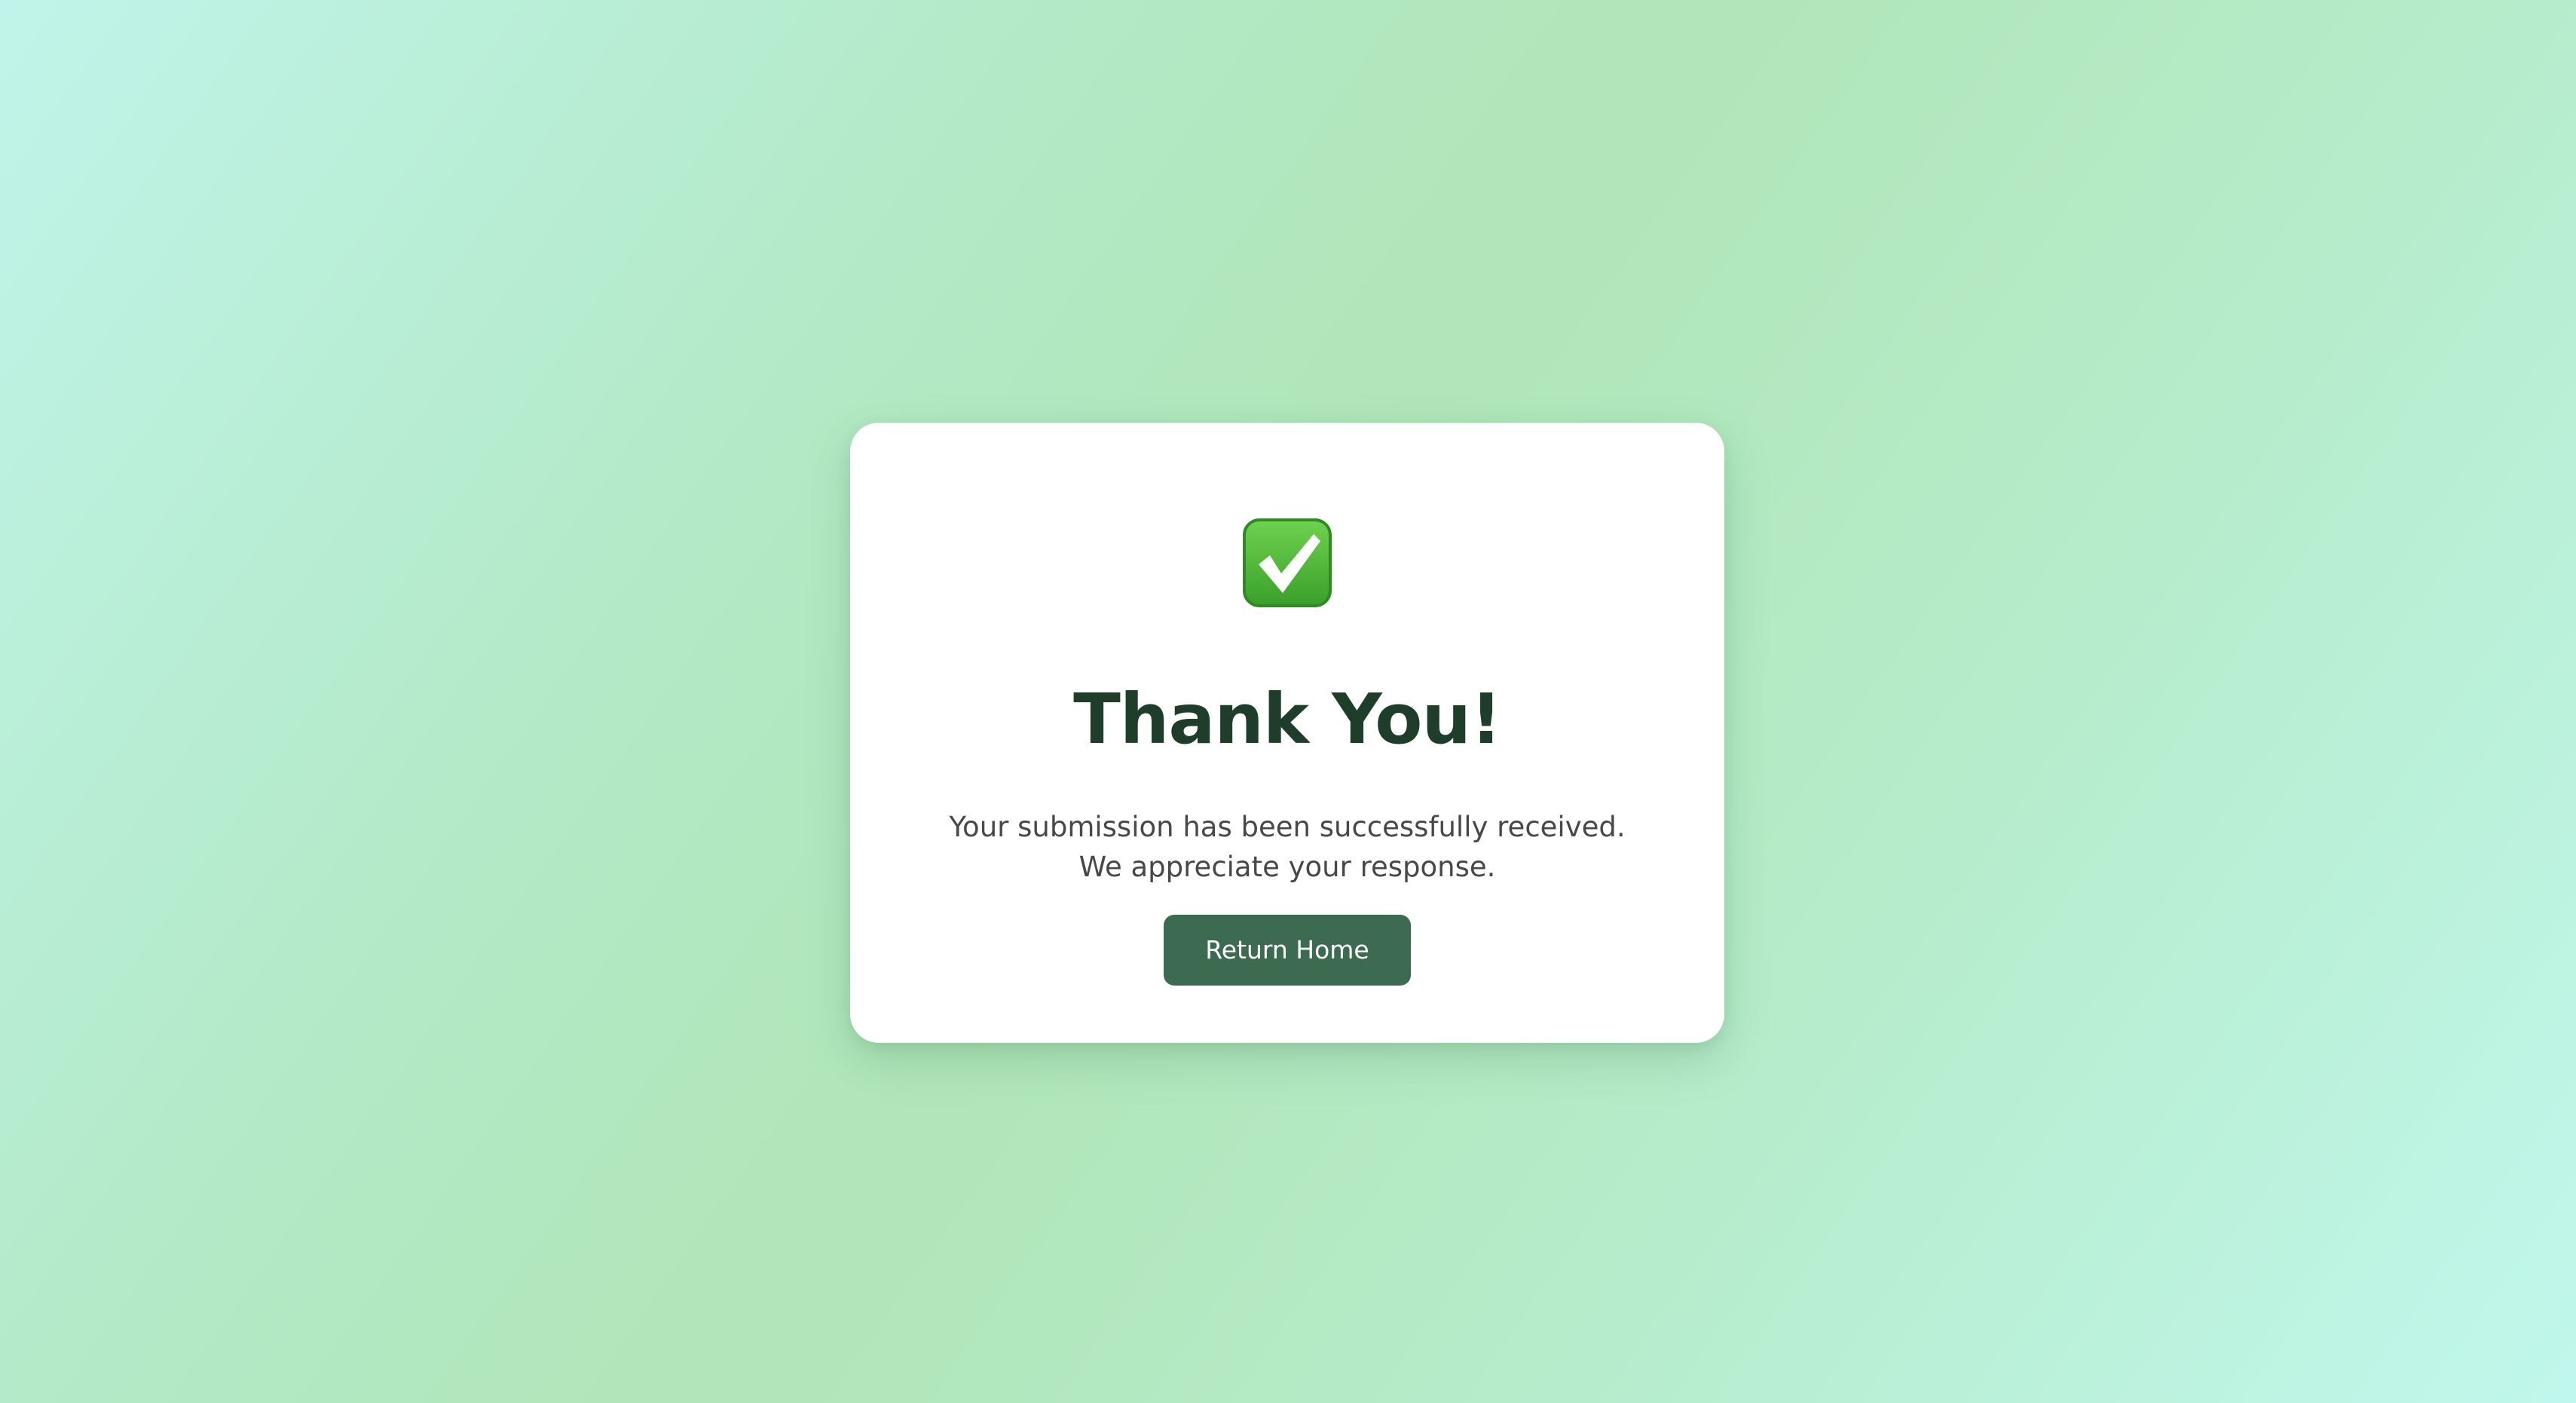 Image resolution: width=2576 pixels, height=1403 pixels. Describe the element at coordinates (1287, 719) in the screenshot. I see `page-title: Thank You!` at that location.